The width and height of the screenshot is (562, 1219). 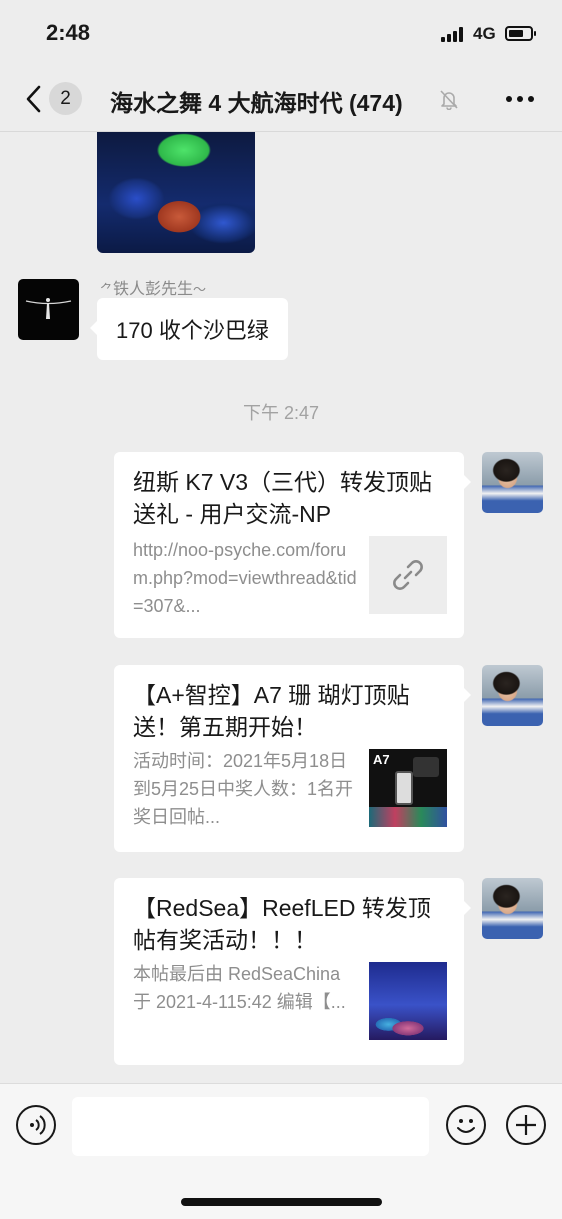 What do you see at coordinates (68, 32) in the screenshot?
I see `status-time: 2:48` at bounding box center [68, 32].